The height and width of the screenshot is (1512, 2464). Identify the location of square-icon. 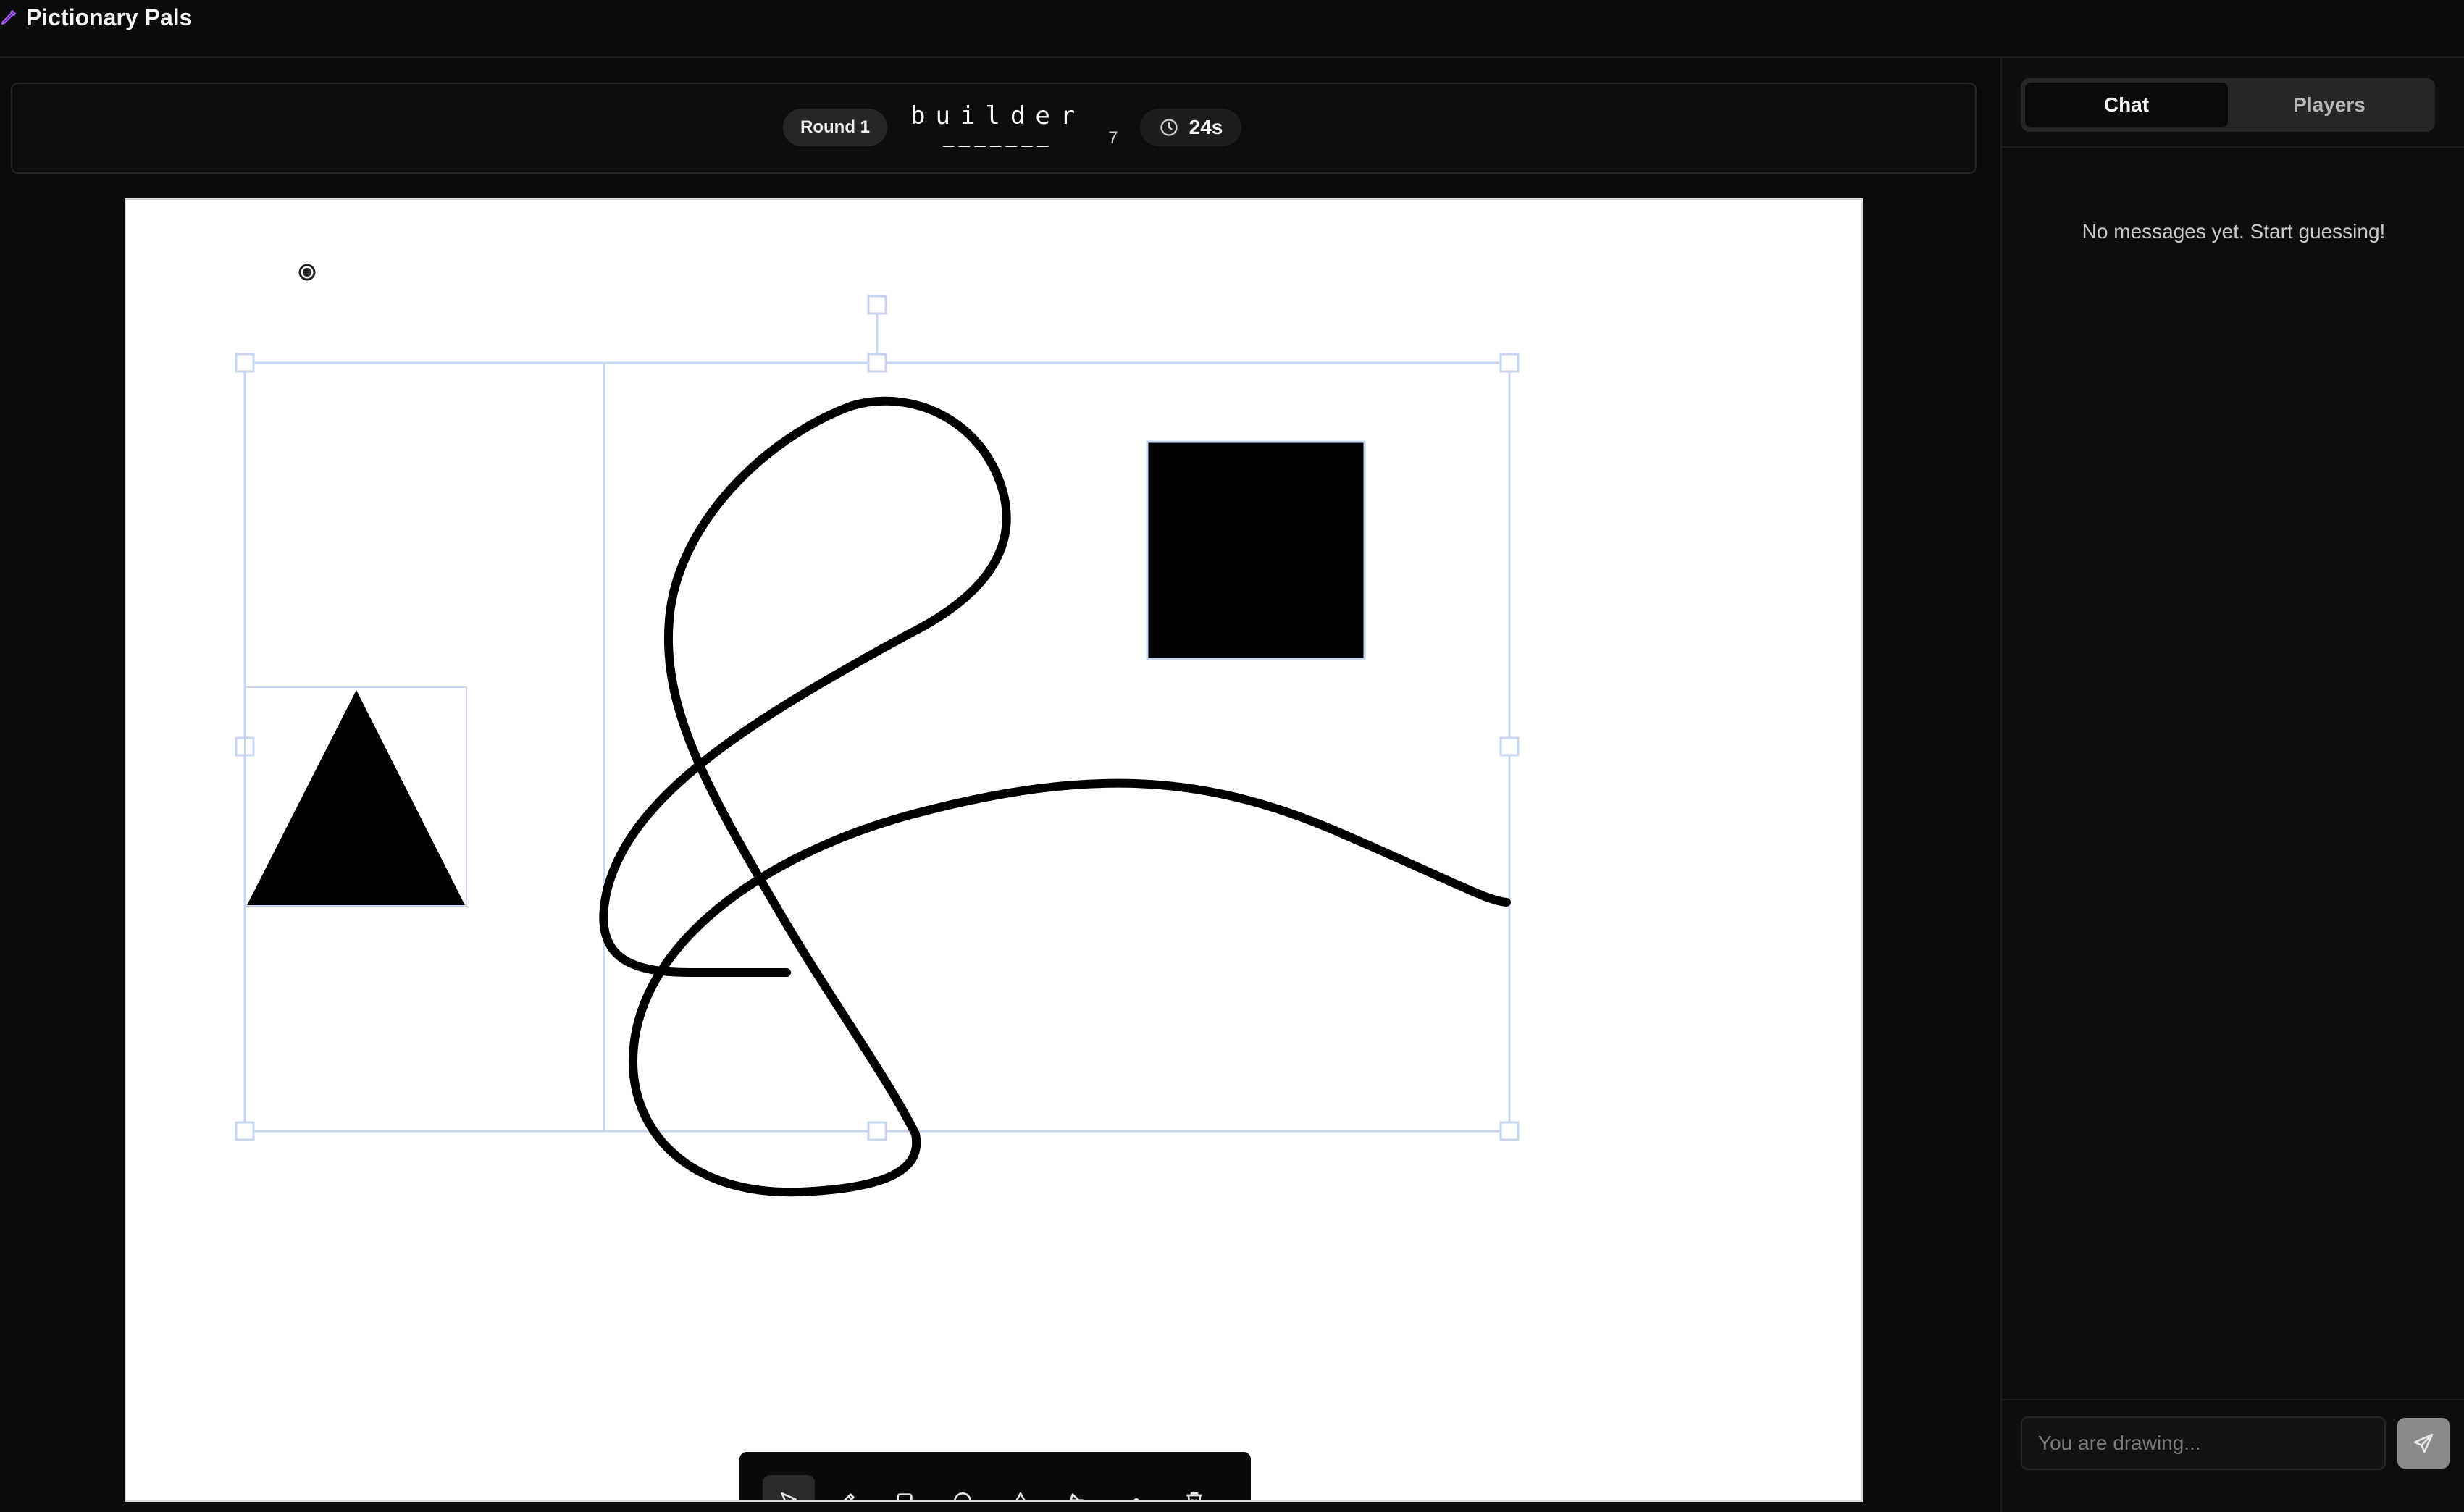
(905, 1496).